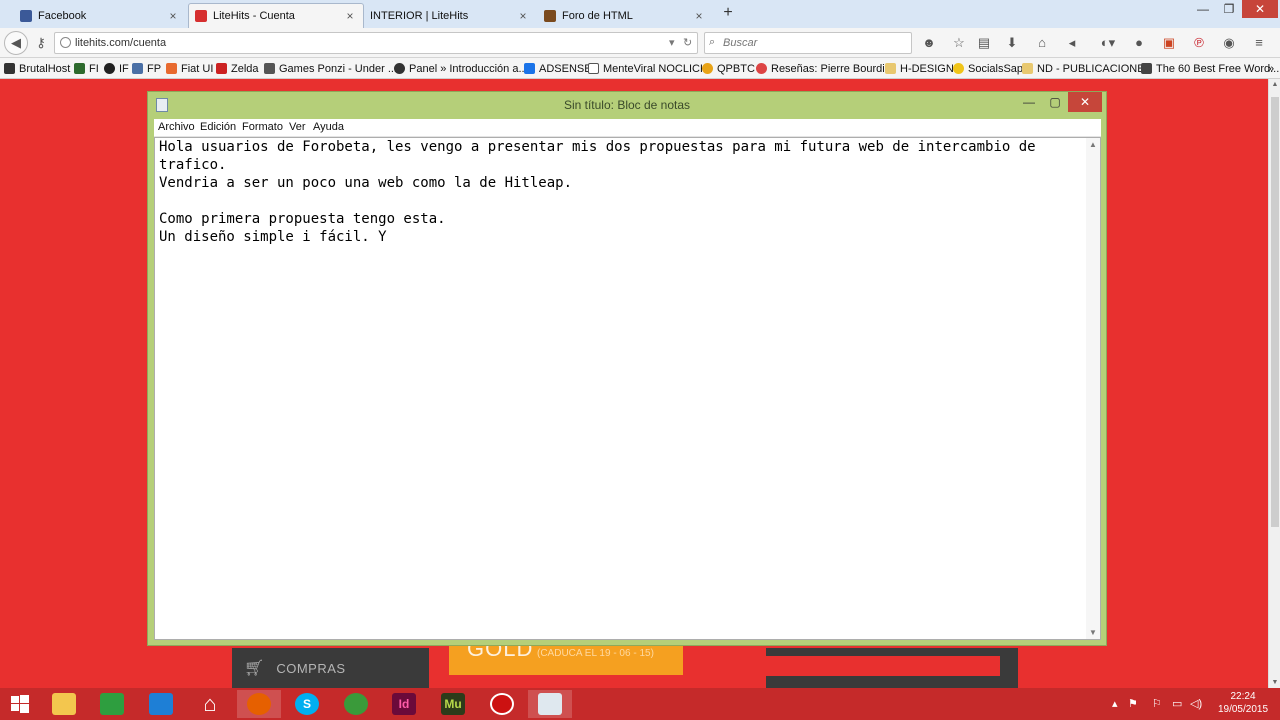  Describe the element at coordinates (210, 704) in the screenshot. I see `taskbar-home: ⌂` at that location.